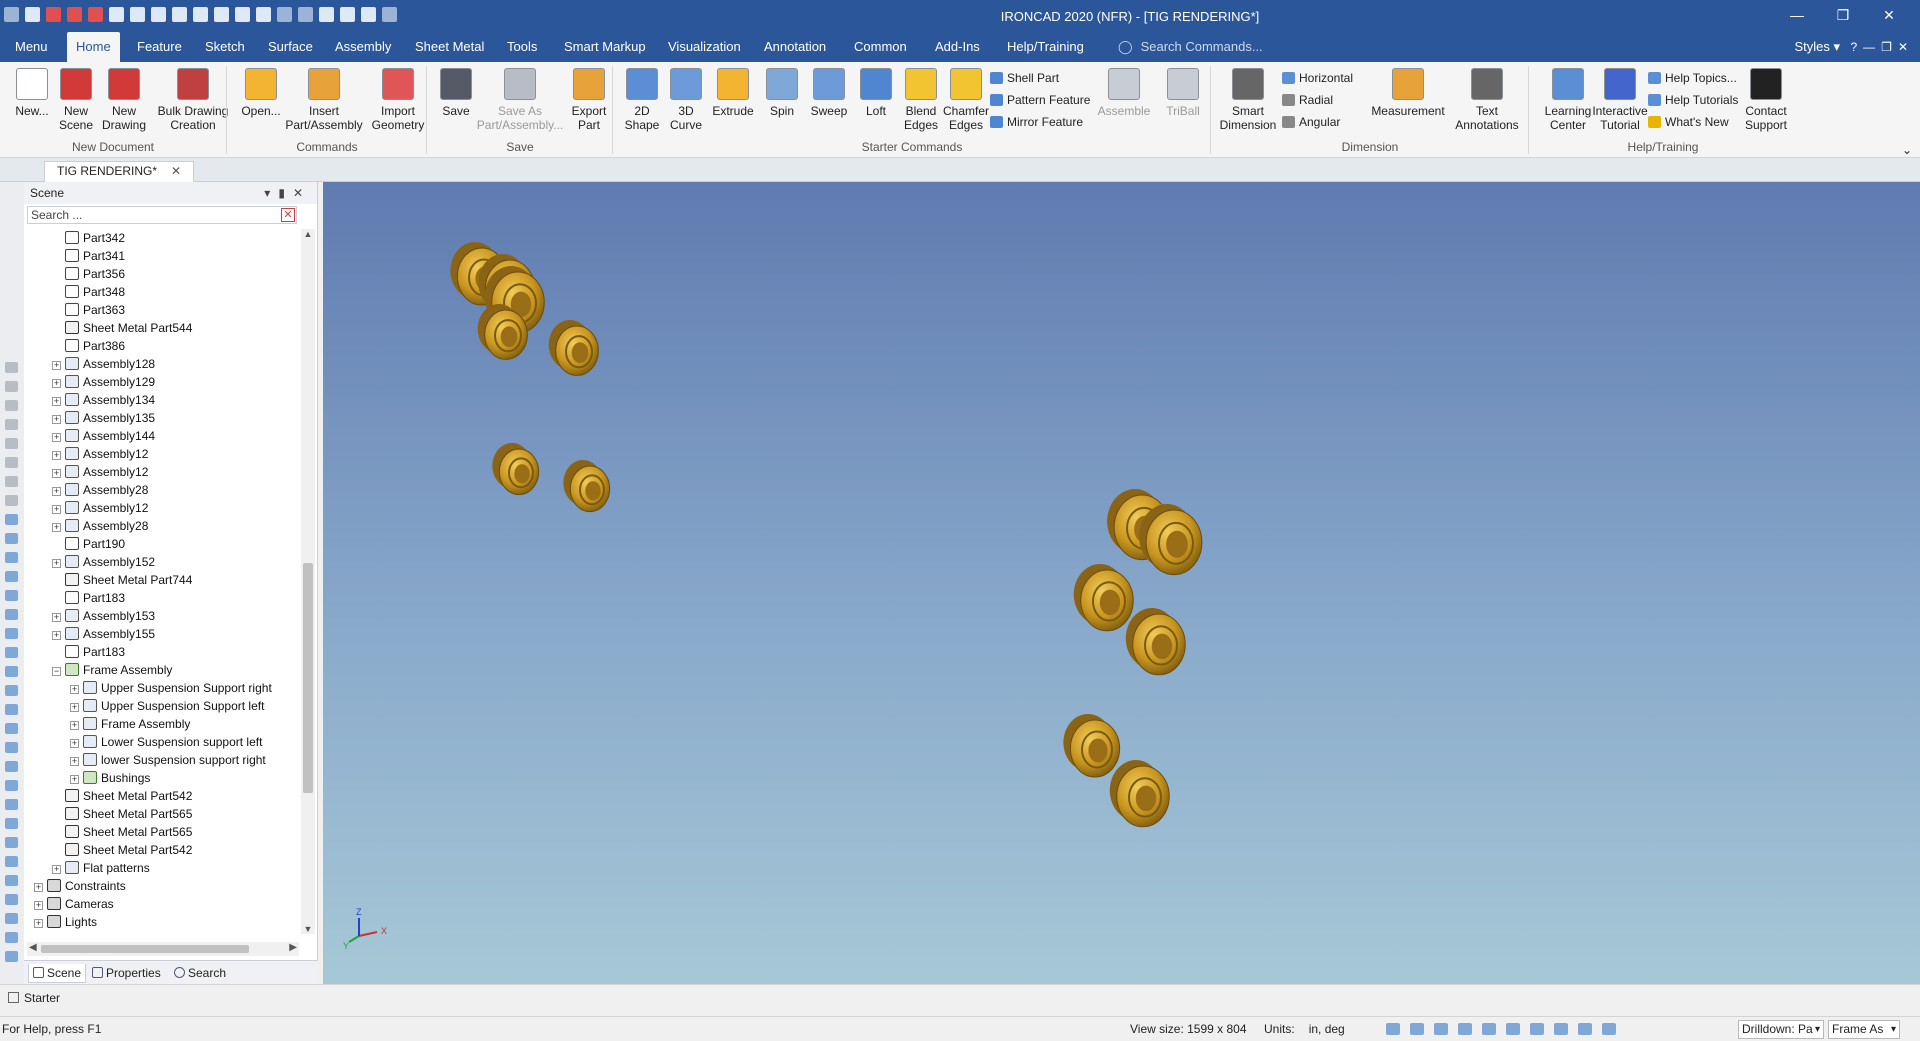 This screenshot has width=1920, height=1041. What do you see at coordinates (263, 14) in the screenshot?
I see `undo-icon` at bounding box center [263, 14].